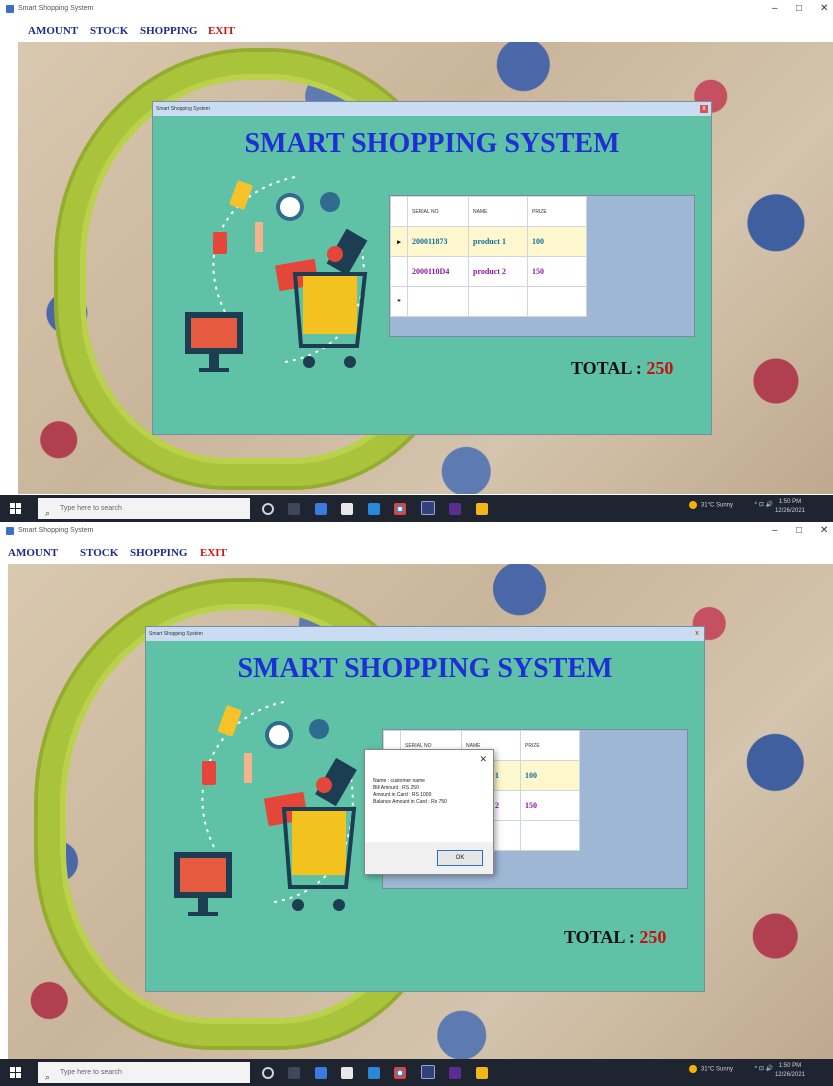  What do you see at coordinates (488, 301) in the screenshot?
I see `table-row-new: *` at bounding box center [488, 301].